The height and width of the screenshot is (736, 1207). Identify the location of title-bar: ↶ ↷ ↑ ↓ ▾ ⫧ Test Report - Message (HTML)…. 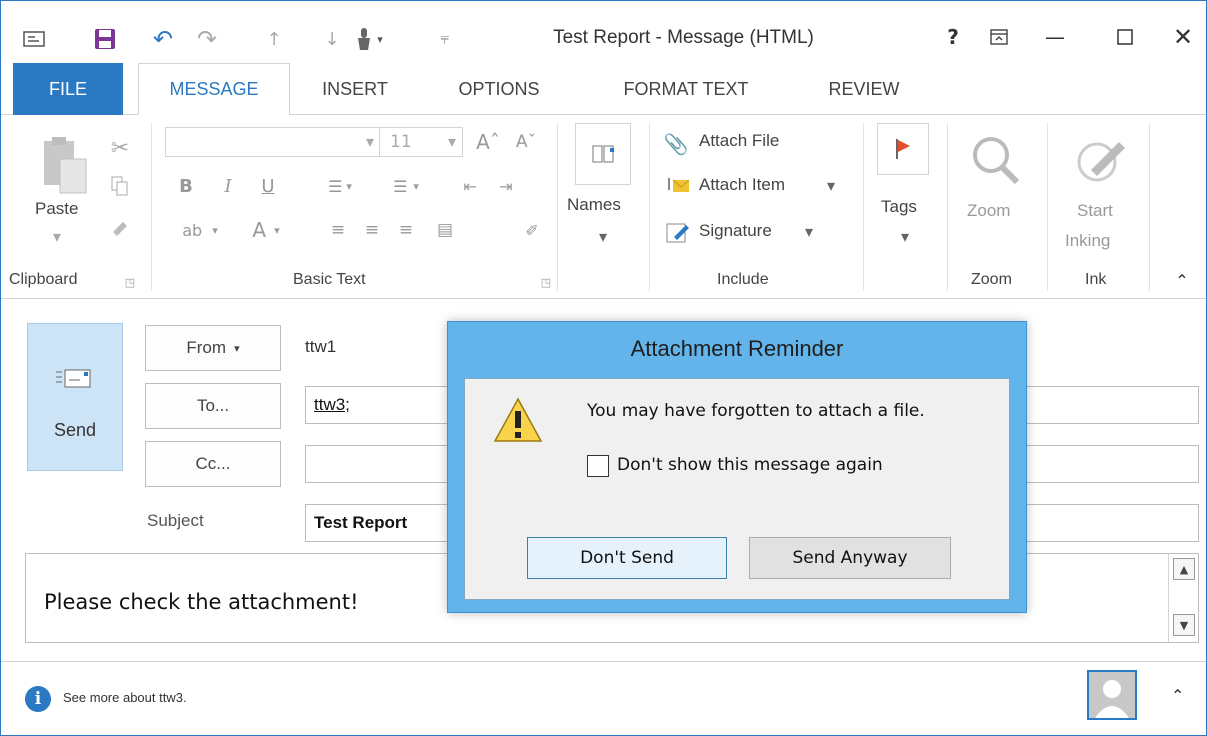
(603, 32).